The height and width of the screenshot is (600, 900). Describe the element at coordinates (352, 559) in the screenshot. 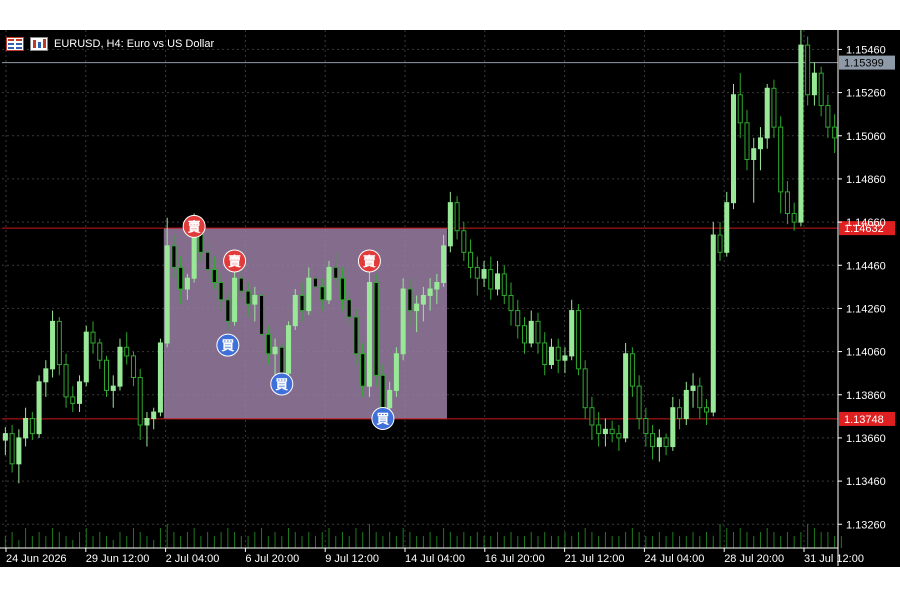

I see `x-tick-label: 9 Jul 12:00` at that location.